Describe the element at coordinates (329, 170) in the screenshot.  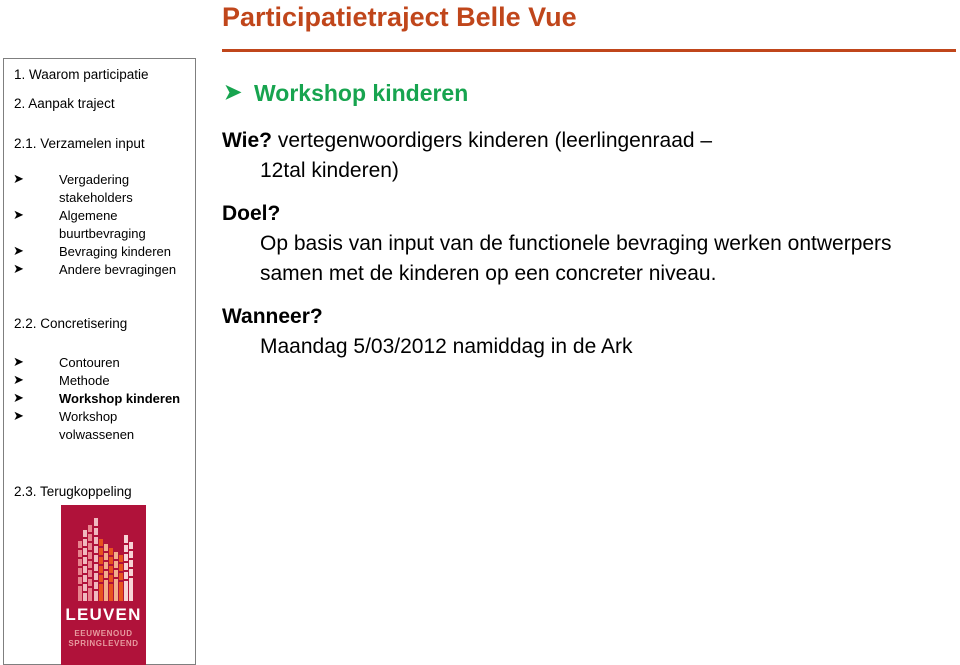
I see `qa-body-wie-cont: 12tal kinderen)` at that location.